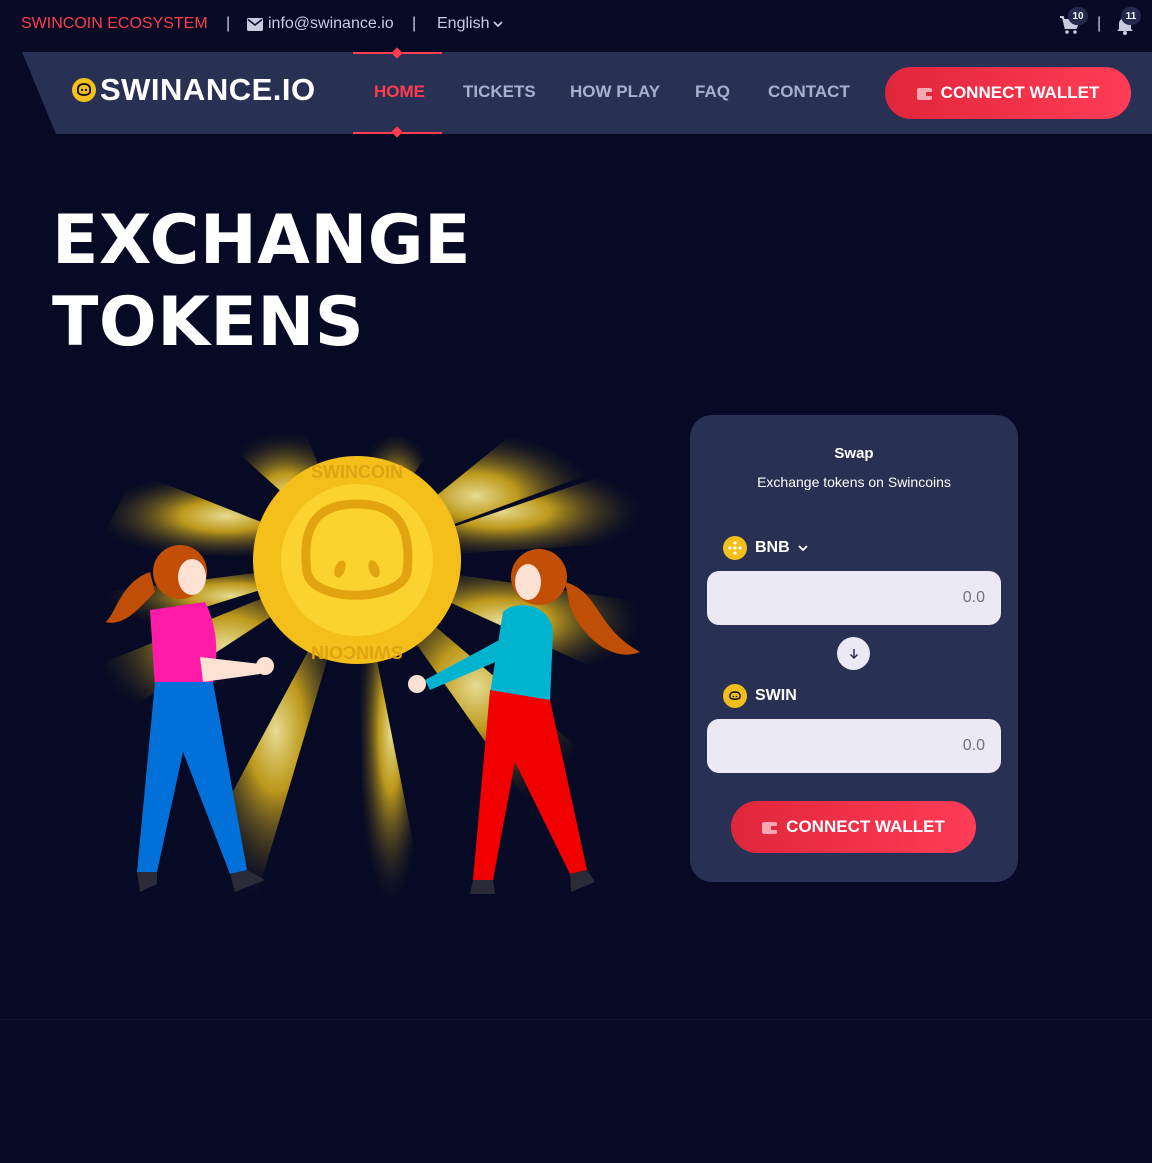  I want to click on from-amount-input, so click(854, 598).